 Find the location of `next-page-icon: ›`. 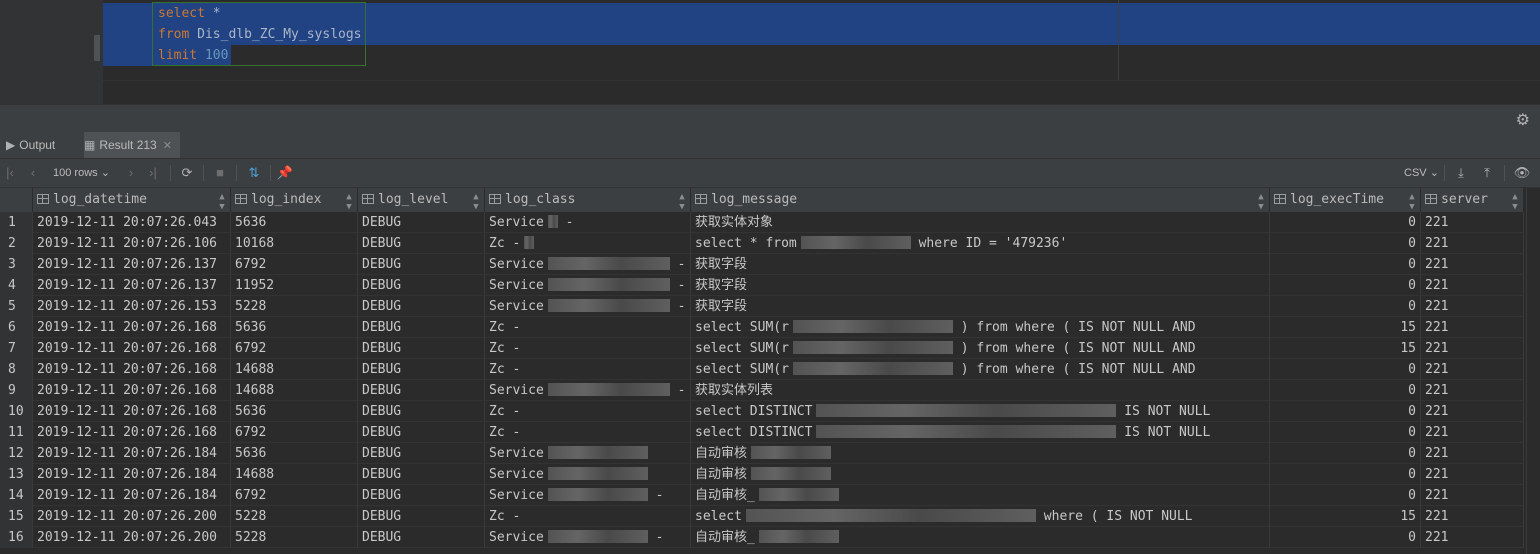

next-page-icon: › is located at coordinates (131, 173).